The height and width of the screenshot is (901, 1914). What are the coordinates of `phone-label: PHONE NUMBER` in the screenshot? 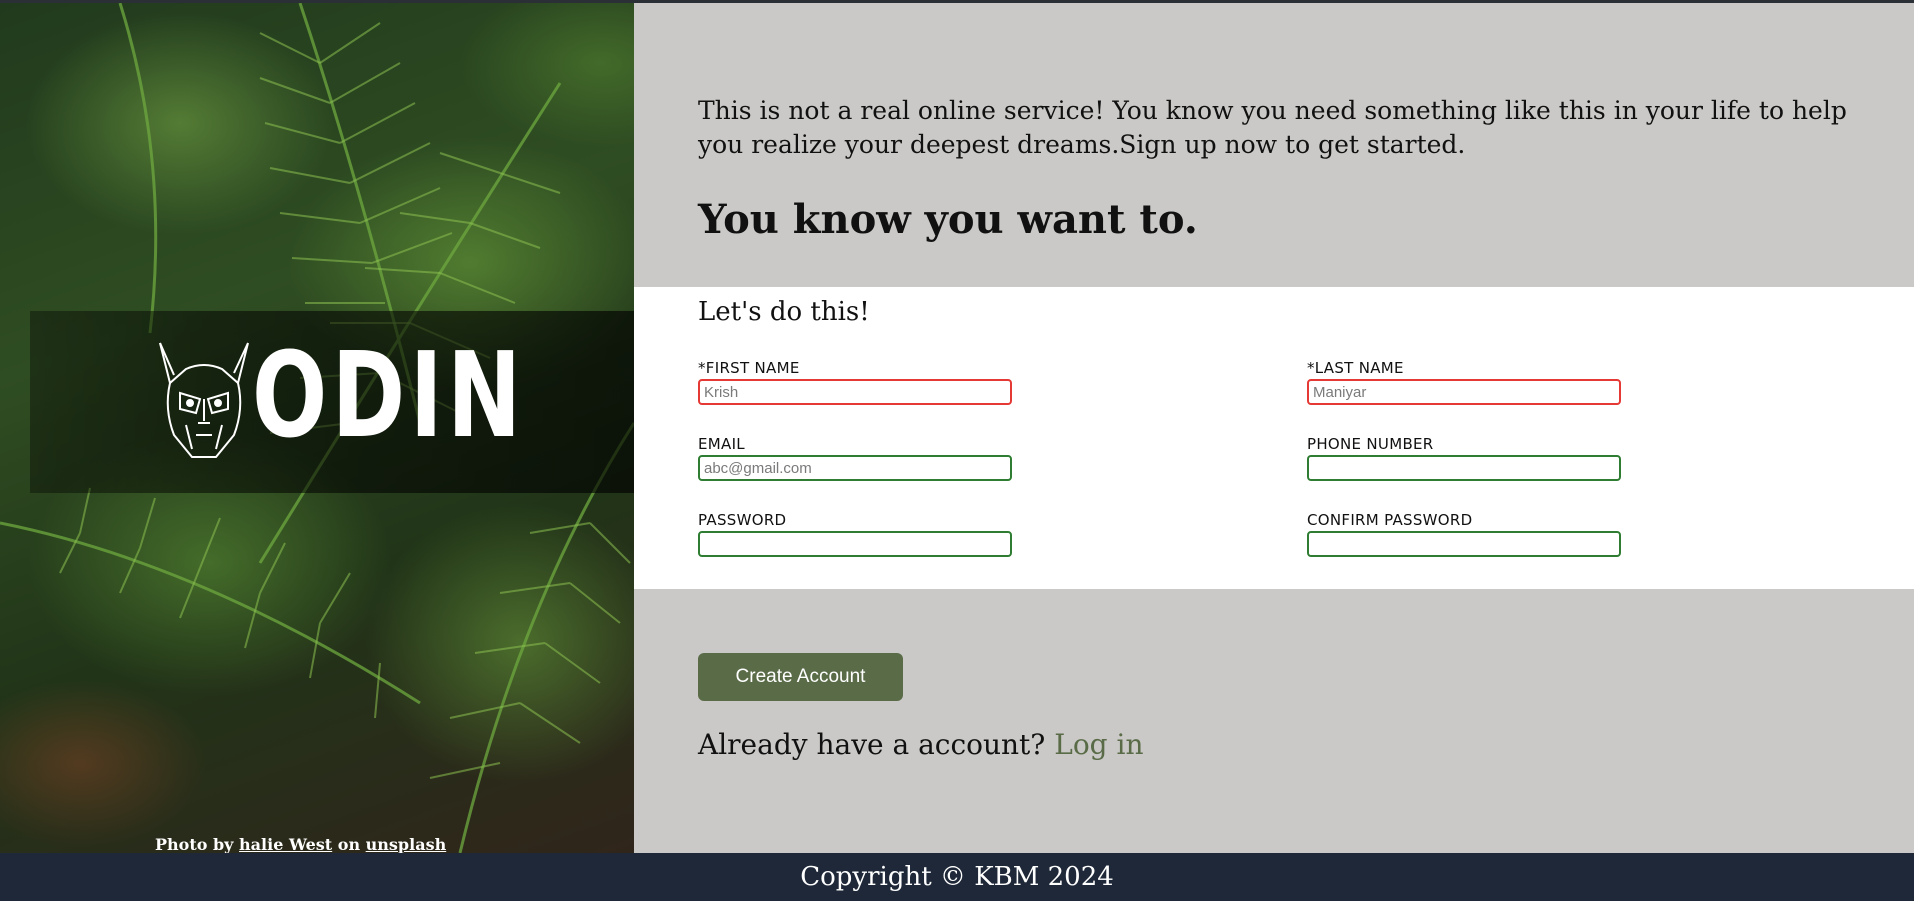 It's located at (1370, 444).